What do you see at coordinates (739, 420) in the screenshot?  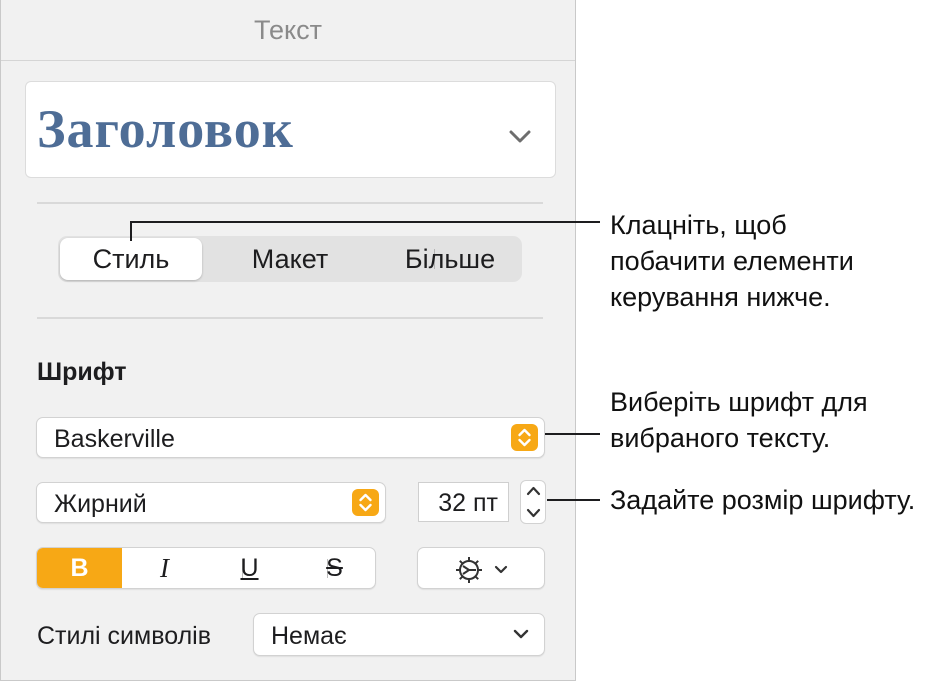 I see `callout-font: Виберіть шрифт для вибраного тексту.` at bounding box center [739, 420].